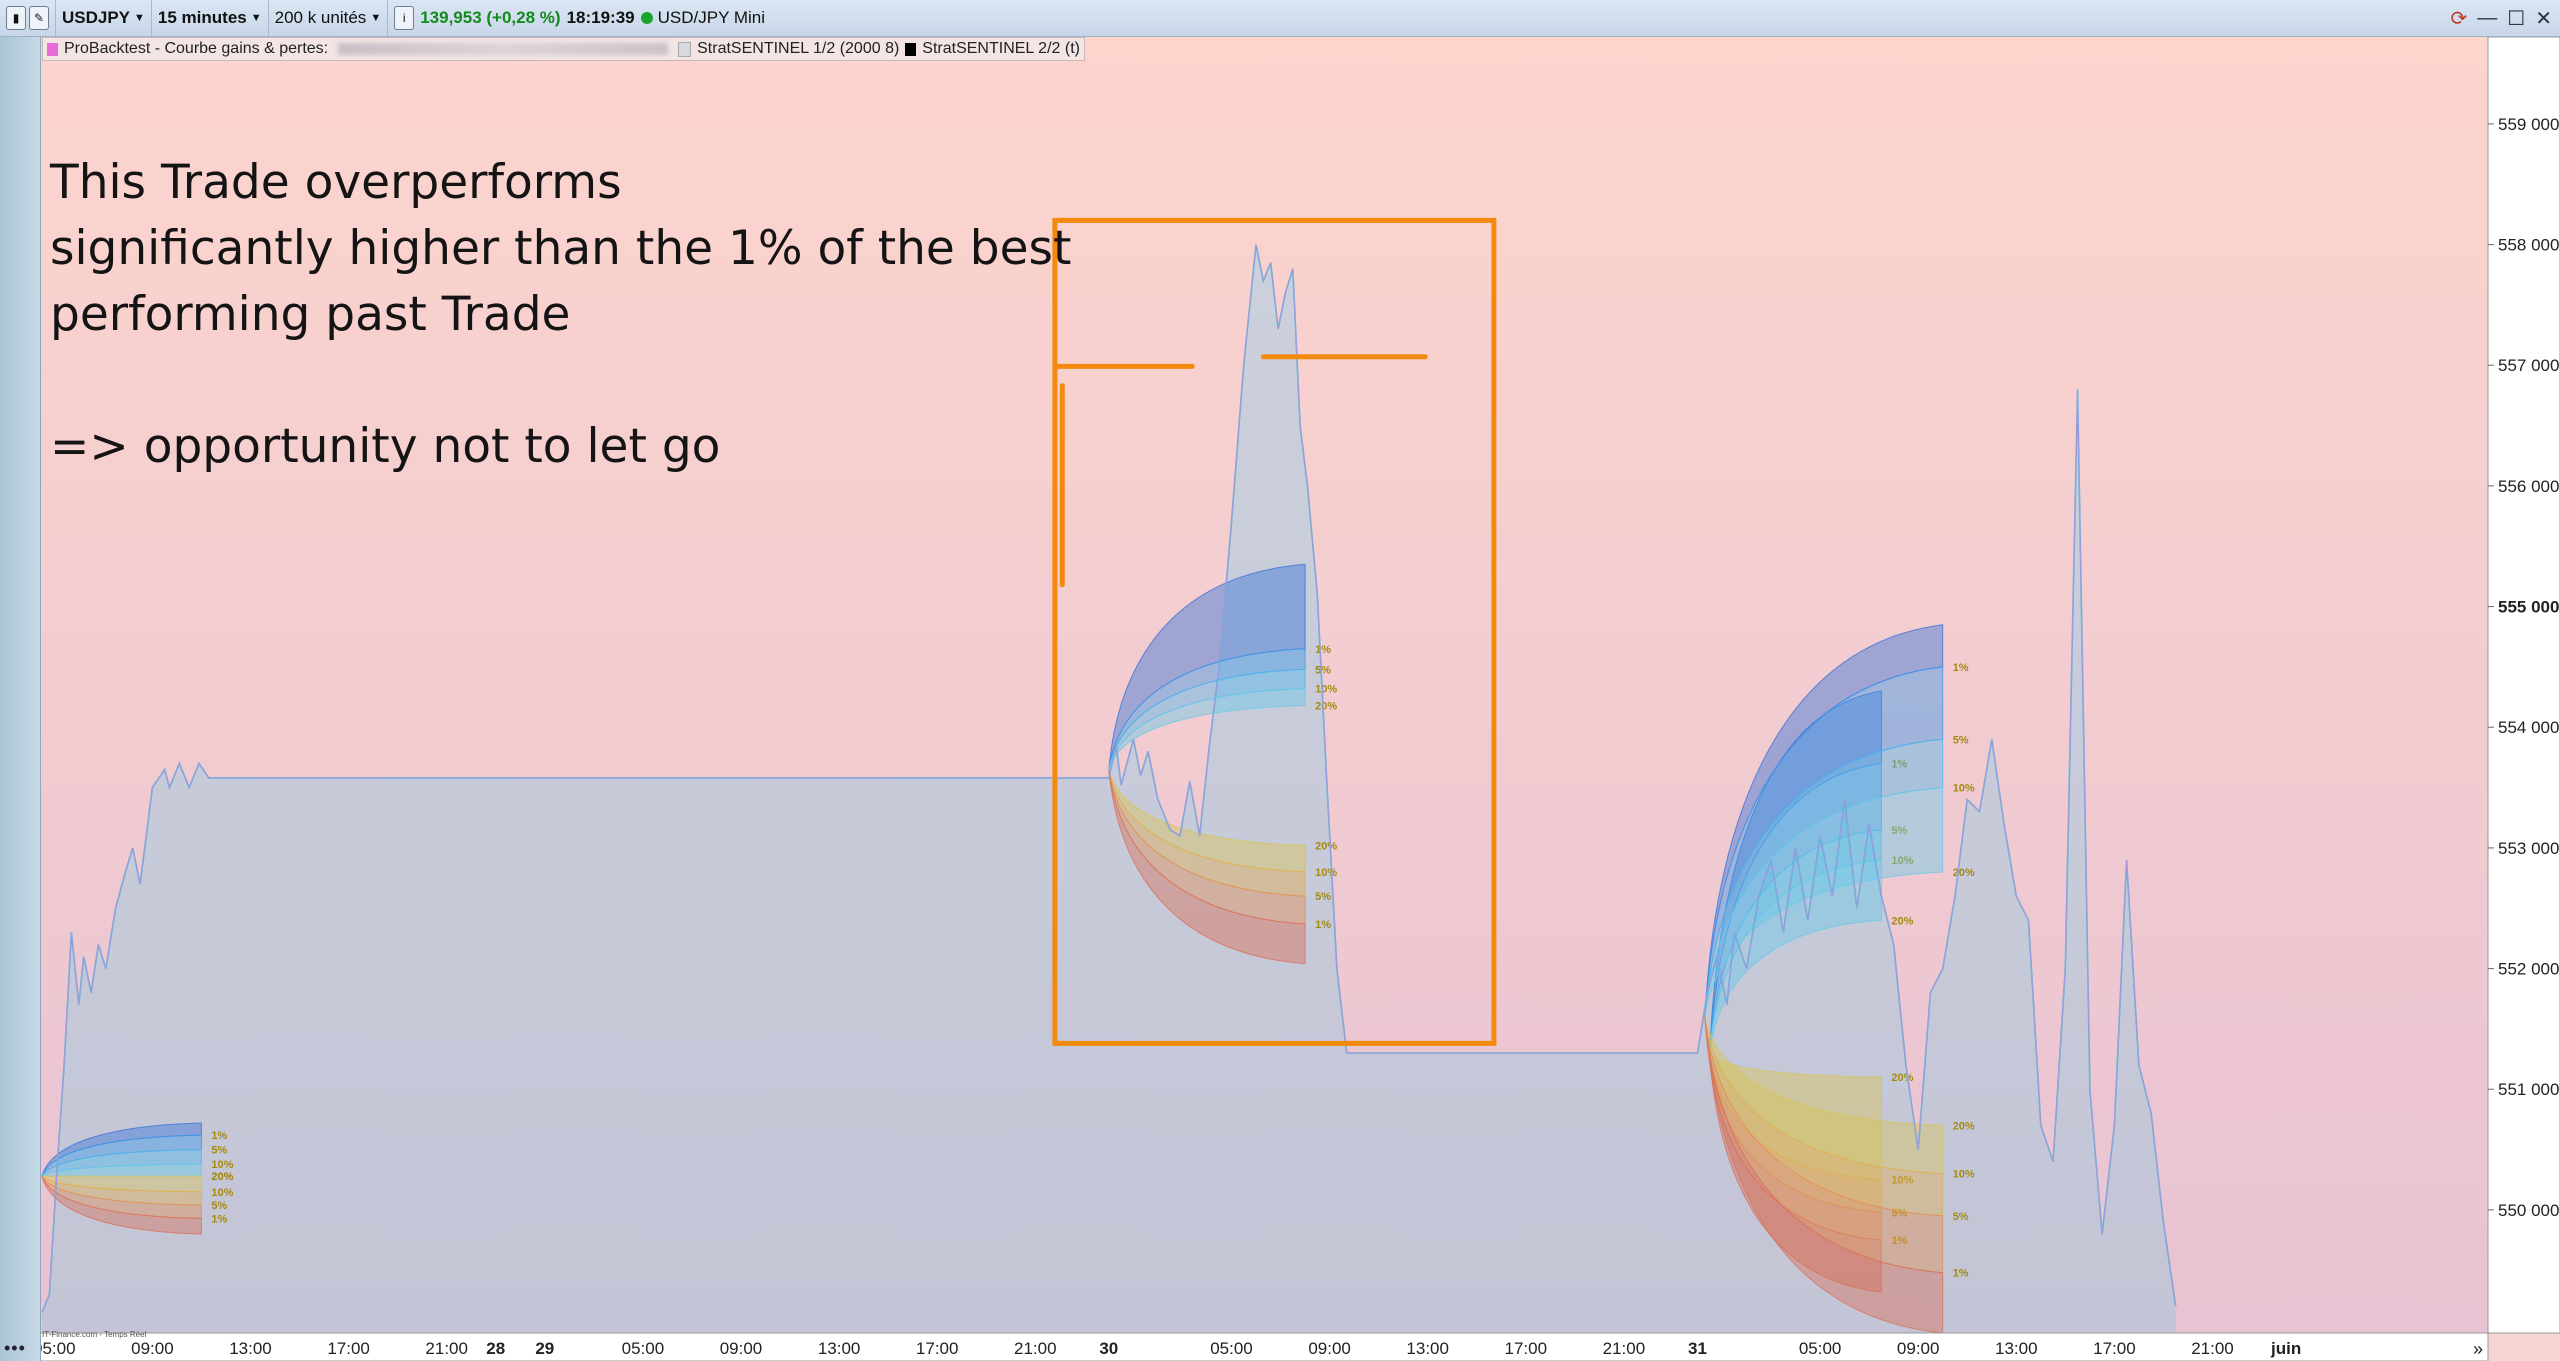  What do you see at coordinates (2528, 1089) in the screenshot?
I see `y-tick-label: 551 000` at bounding box center [2528, 1089].